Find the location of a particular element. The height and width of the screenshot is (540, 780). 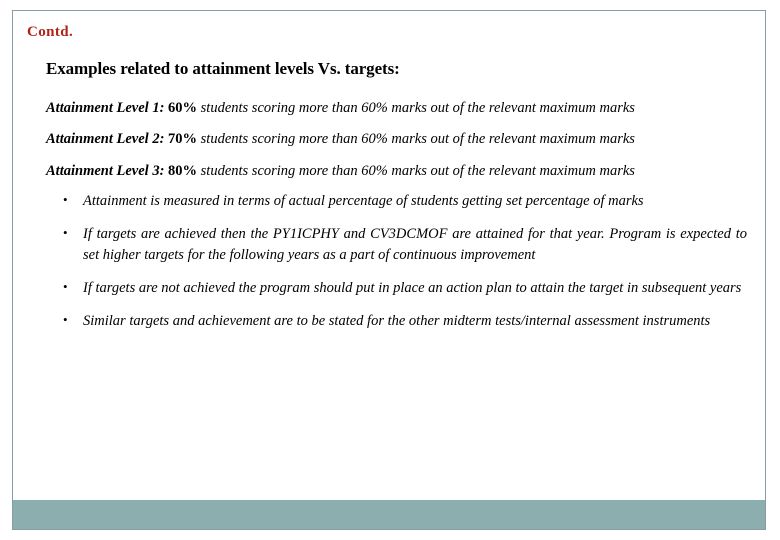

footer-accent-bar is located at coordinates (389, 514).